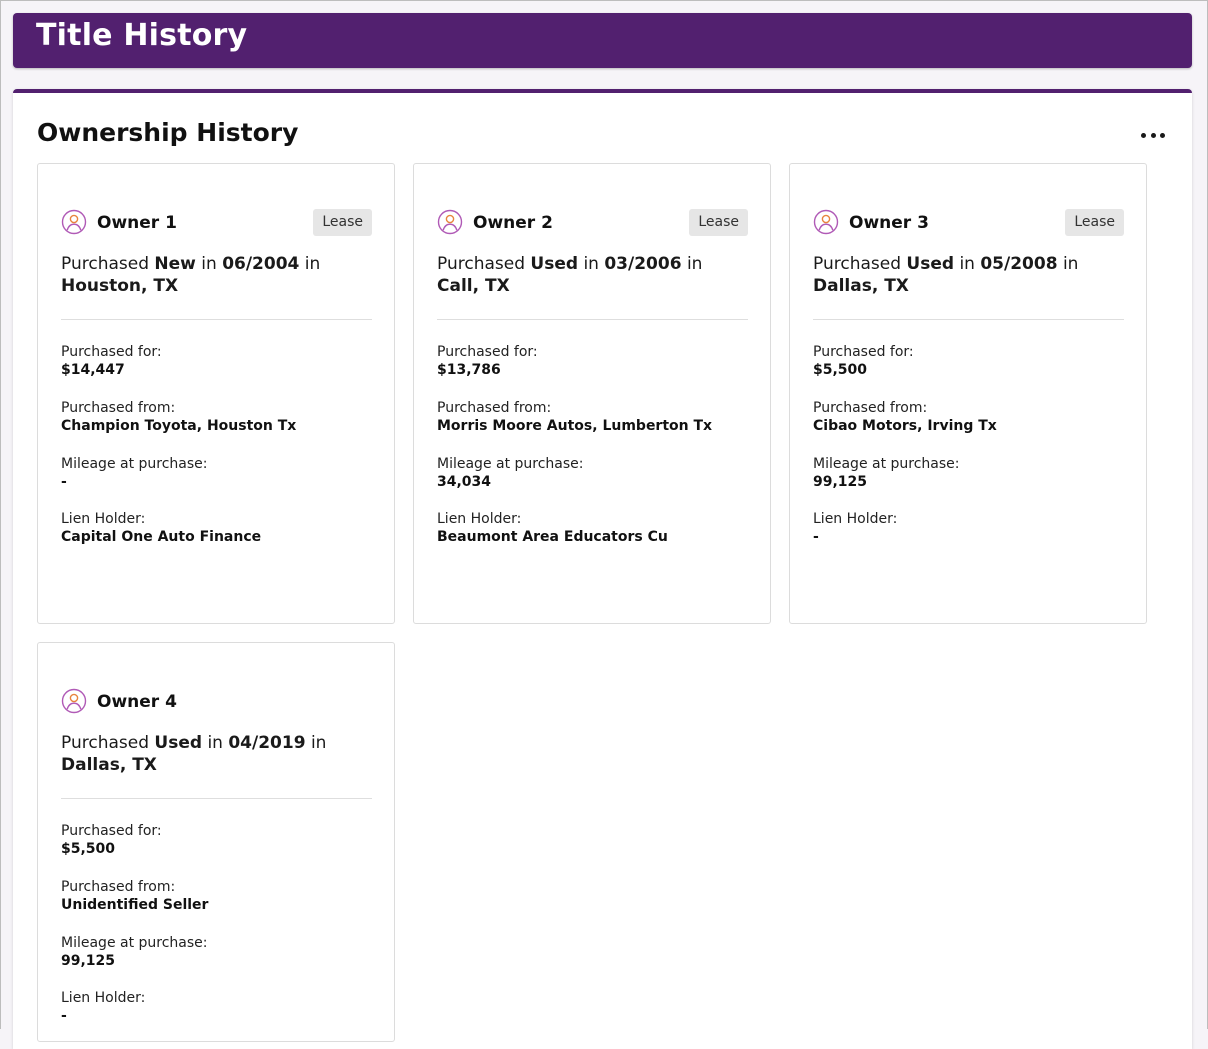 Image resolution: width=1208 pixels, height=1049 pixels. I want to click on purchased-from-field: Purchased from: Unidentified Seller, so click(216, 896).